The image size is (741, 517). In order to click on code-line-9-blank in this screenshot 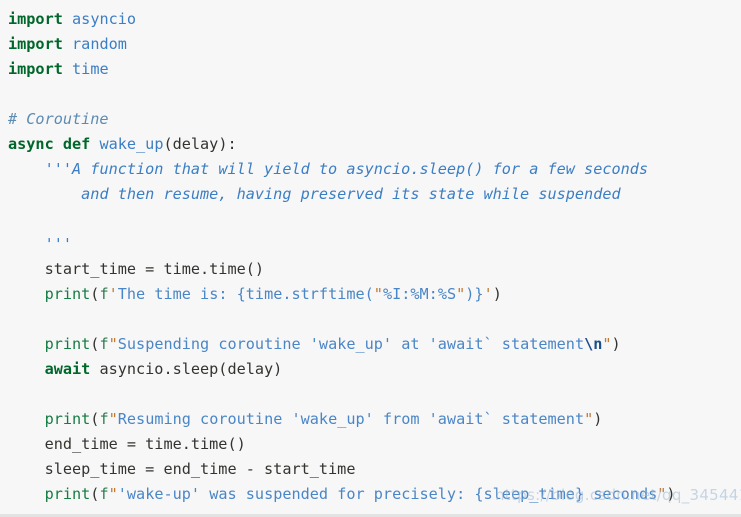, I will do `click(374, 219)`.